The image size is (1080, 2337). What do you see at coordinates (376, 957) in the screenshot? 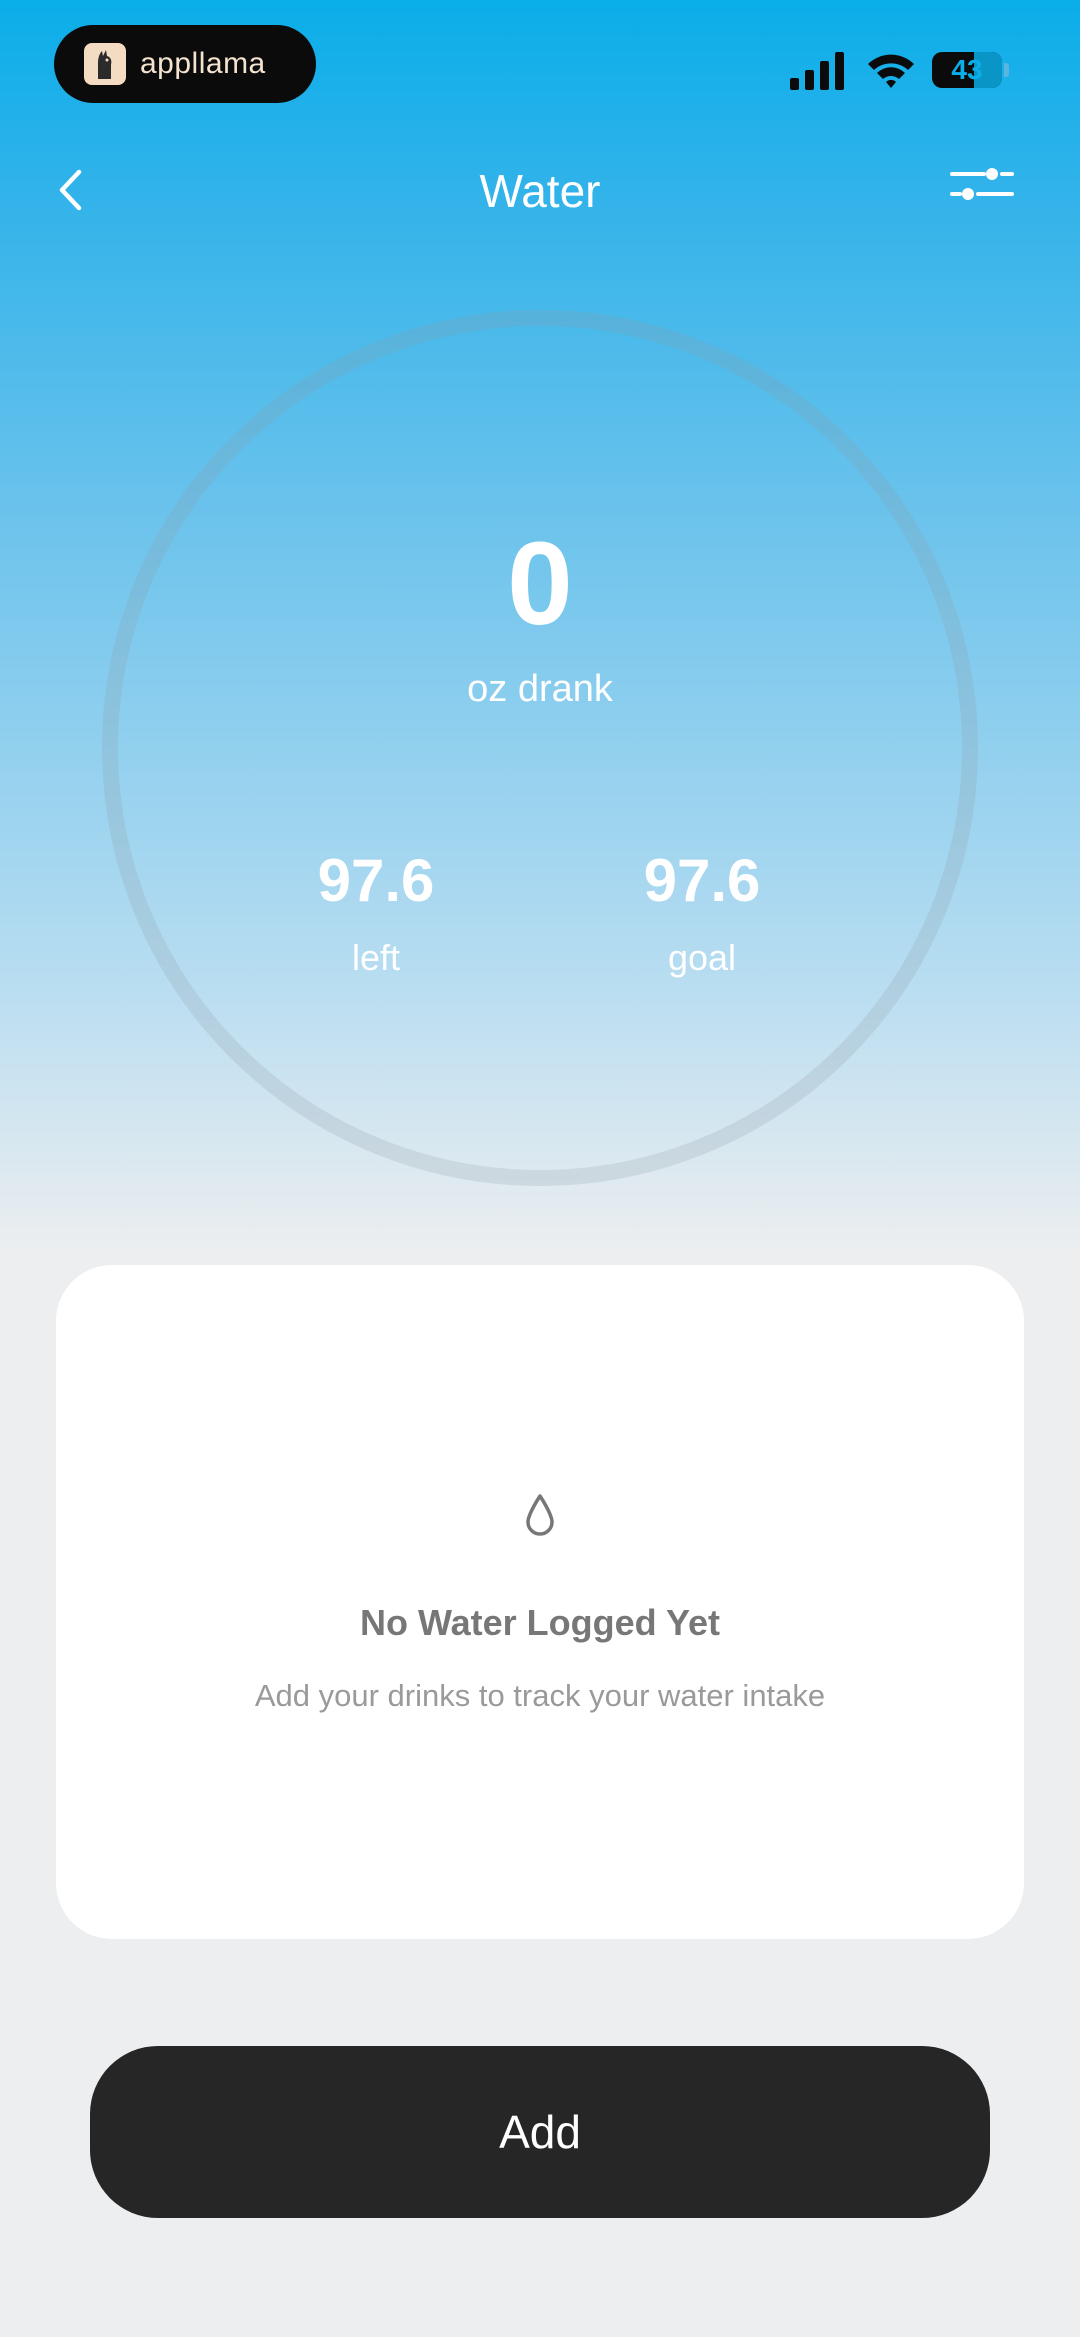
I see `left-label: left` at bounding box center [376, 957].